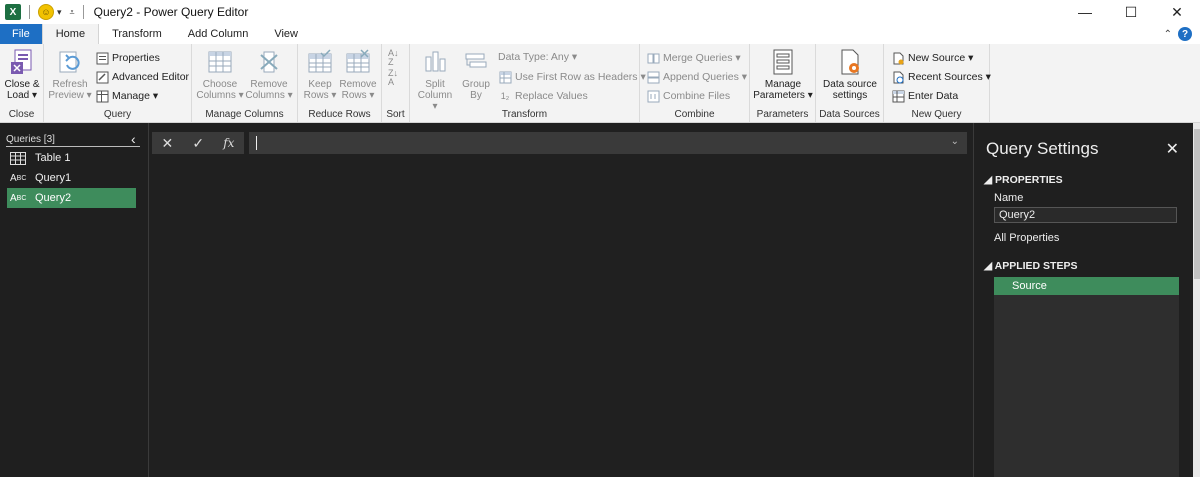 The image size is (1200, 477). What do you see at coordinates (220, 90) in the screenshot?
I see `choose-columns-label: Choose Columns ▾` at bounding box center [220, 90].